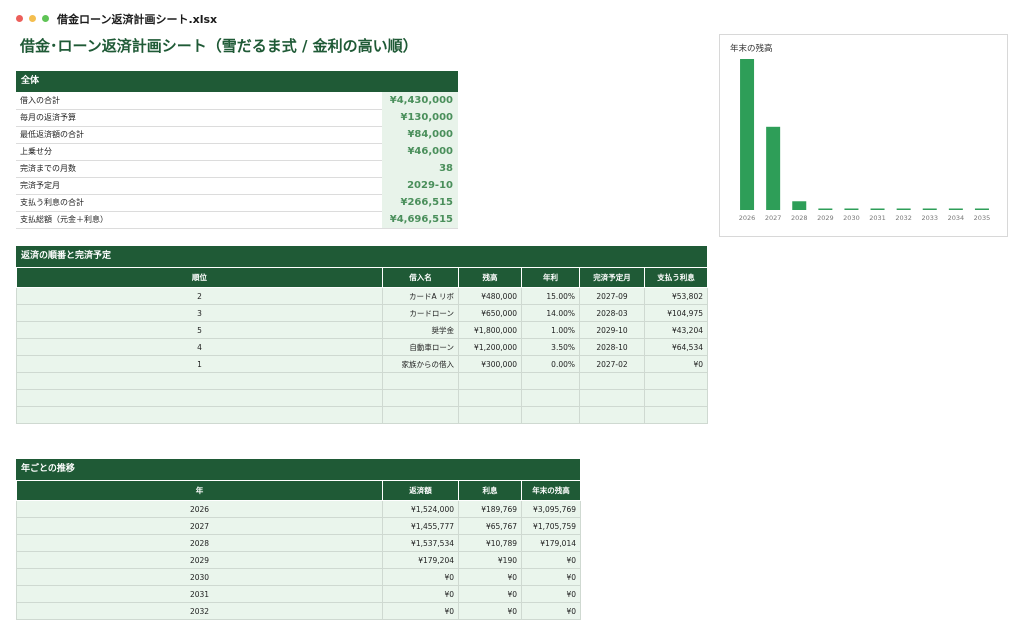  What do you see at coordinates (490, 526) in the screenshot?
I see `table-cell: ¥65,767` at bounding box center [490, 526].